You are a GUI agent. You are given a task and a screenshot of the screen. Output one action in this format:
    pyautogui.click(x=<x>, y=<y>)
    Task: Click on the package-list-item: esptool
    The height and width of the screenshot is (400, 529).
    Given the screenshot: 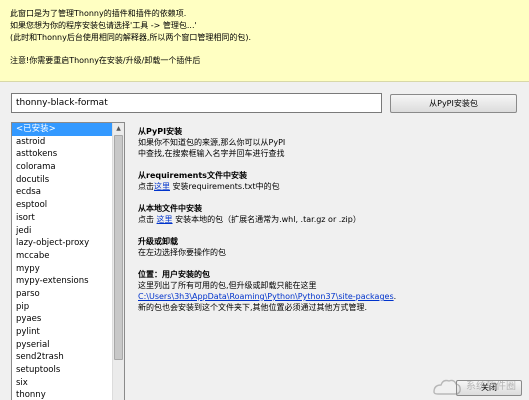 What is the action you would take?
    pyautogui.click(x=62, y=205)
    